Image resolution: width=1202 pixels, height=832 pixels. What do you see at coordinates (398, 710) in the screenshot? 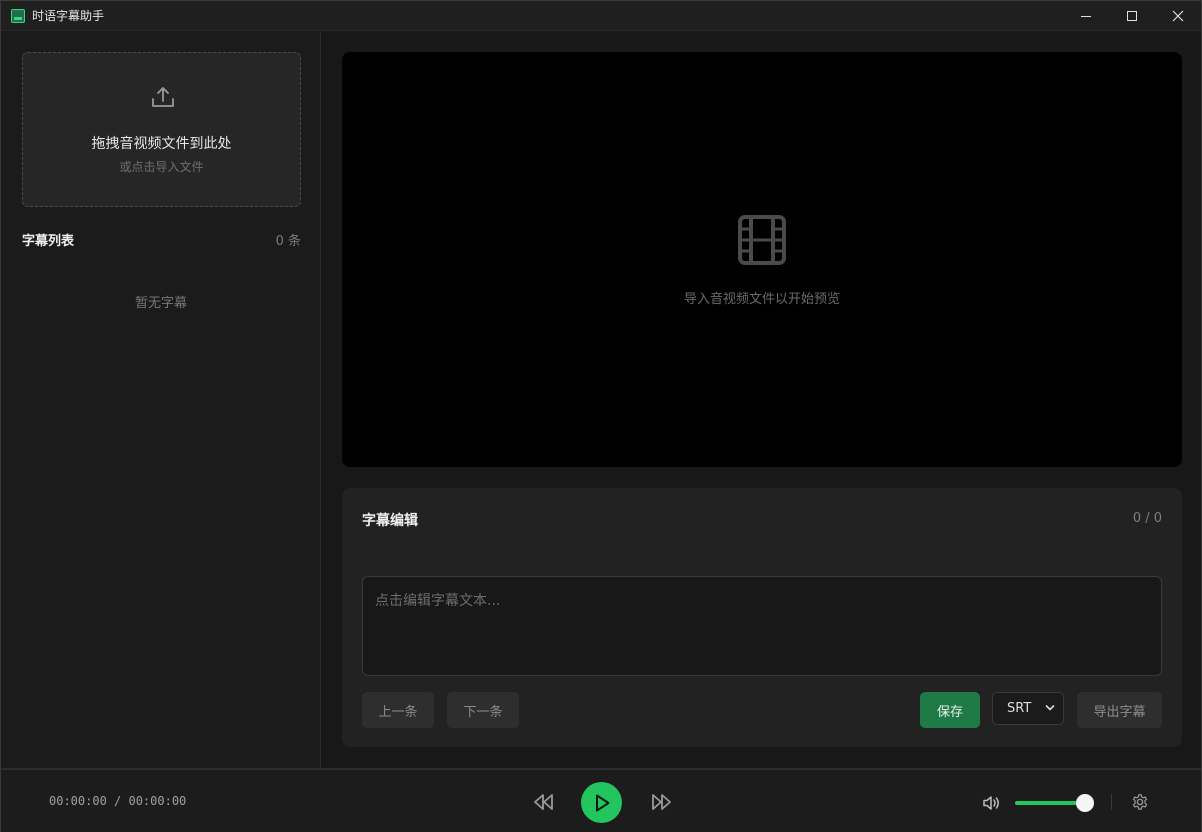
I see `prev-subtitle-button: 上一条` at bounding box center [398, 710].